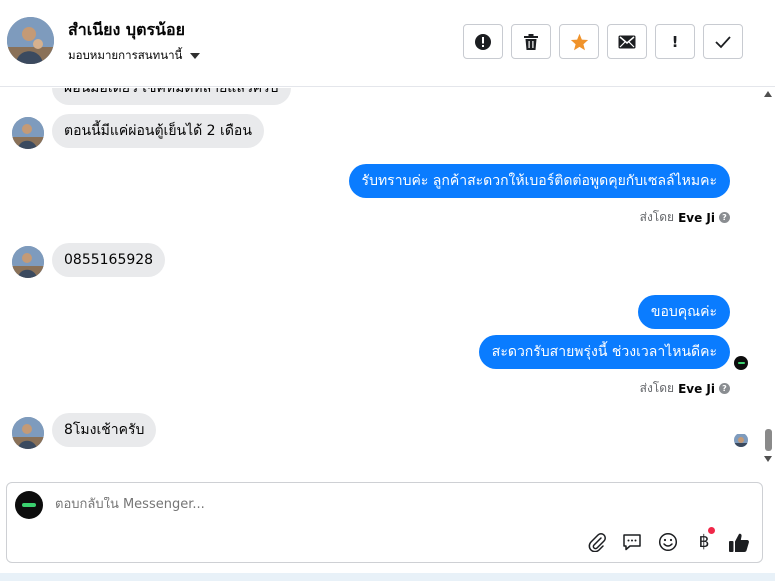  I want to click on caret-down-icon, so click(195, 56).